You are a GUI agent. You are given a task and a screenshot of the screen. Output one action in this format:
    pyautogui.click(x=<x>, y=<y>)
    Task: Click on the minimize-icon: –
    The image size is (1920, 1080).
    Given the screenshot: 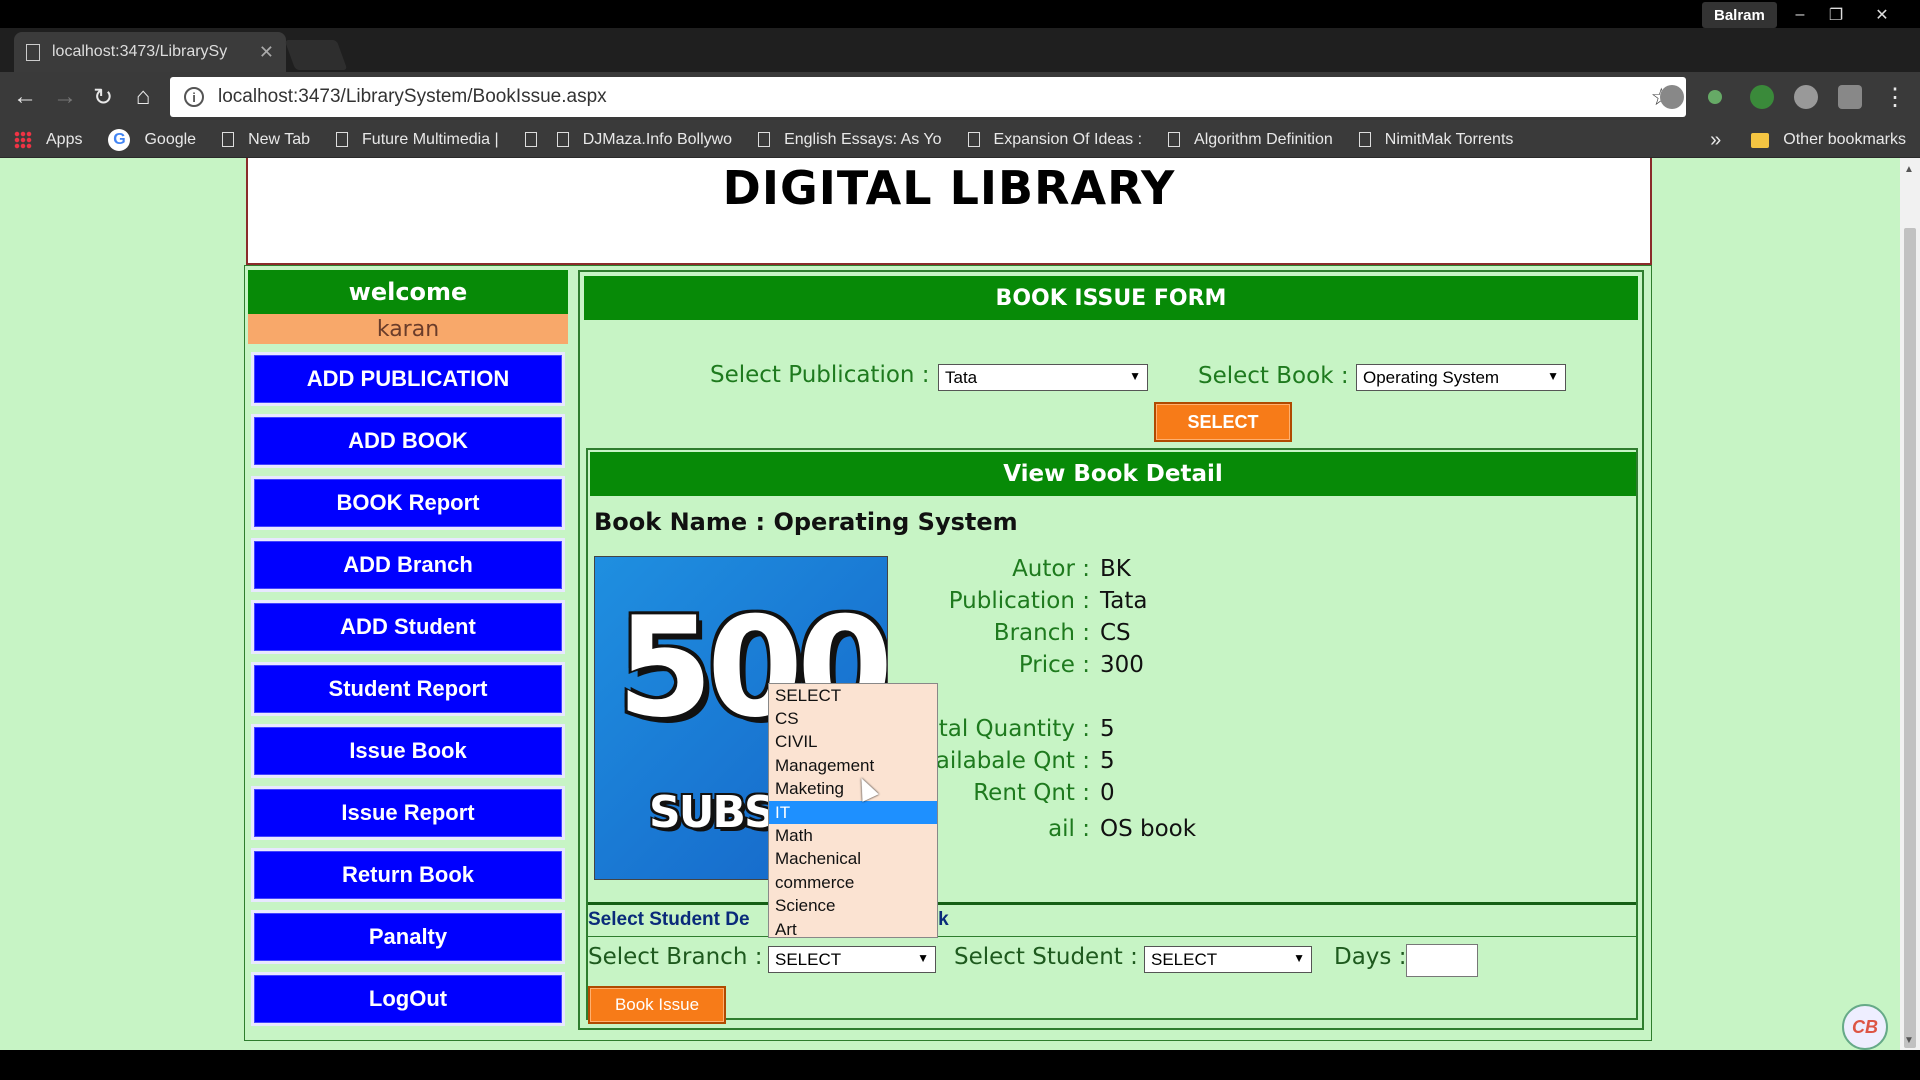 What is the action you would take?
    pyautogui.click(x=1800, y=15)
    